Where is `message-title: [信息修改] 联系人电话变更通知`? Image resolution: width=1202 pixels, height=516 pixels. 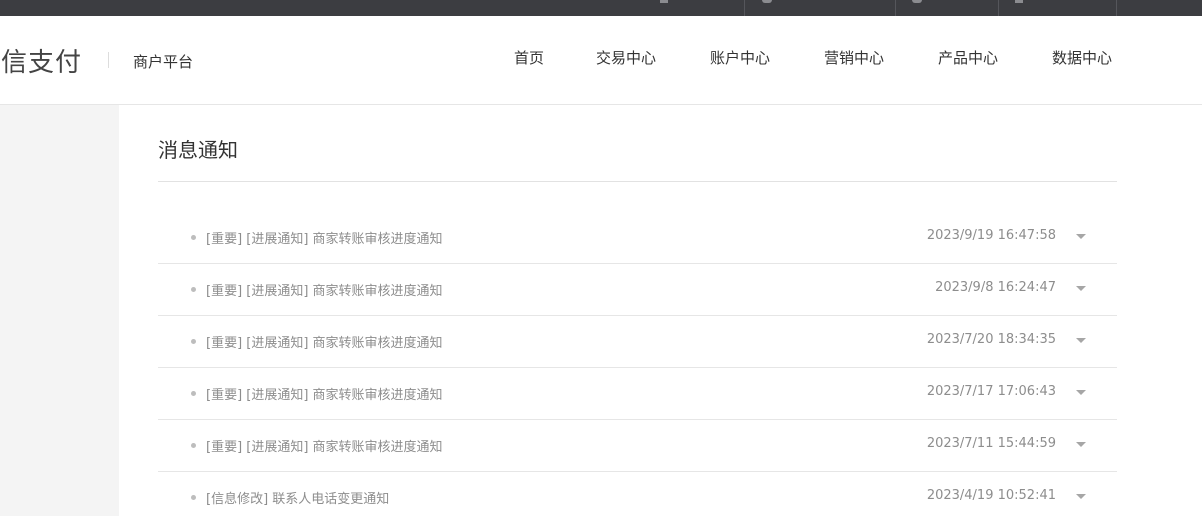
message-title: [信息修改] 联系人电话变更通知 is located at coordinates (297, 497).